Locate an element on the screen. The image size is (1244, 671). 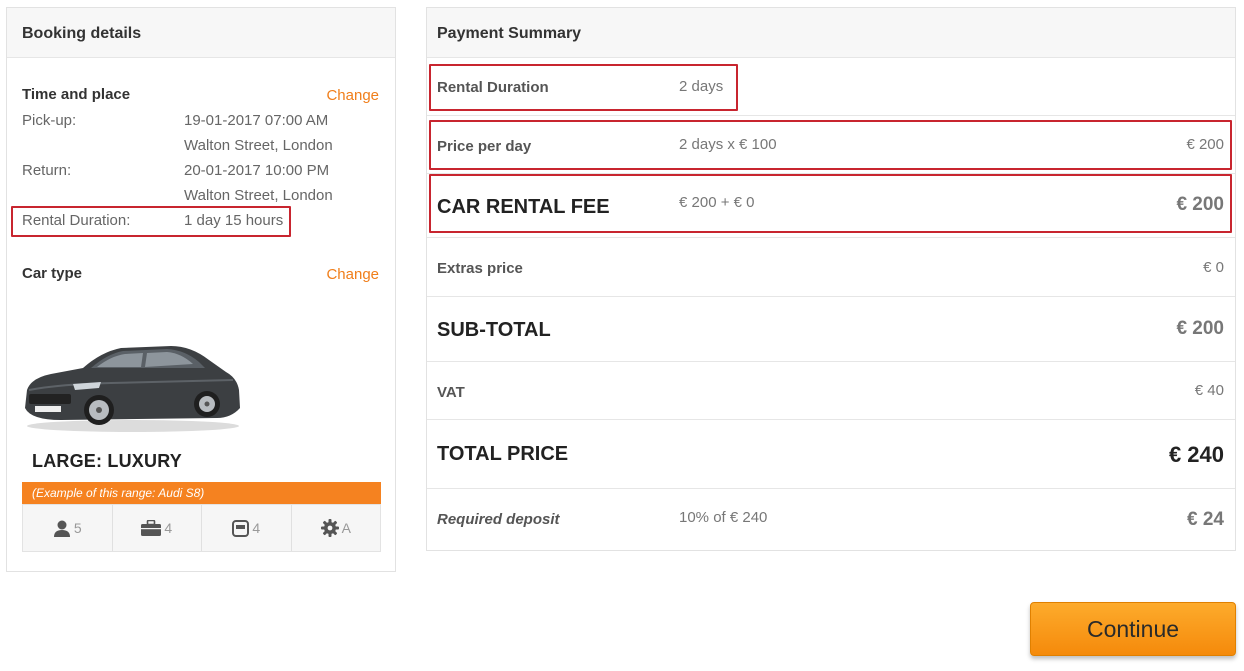
passengers-count: 5 is located at coordinates (77, 528).